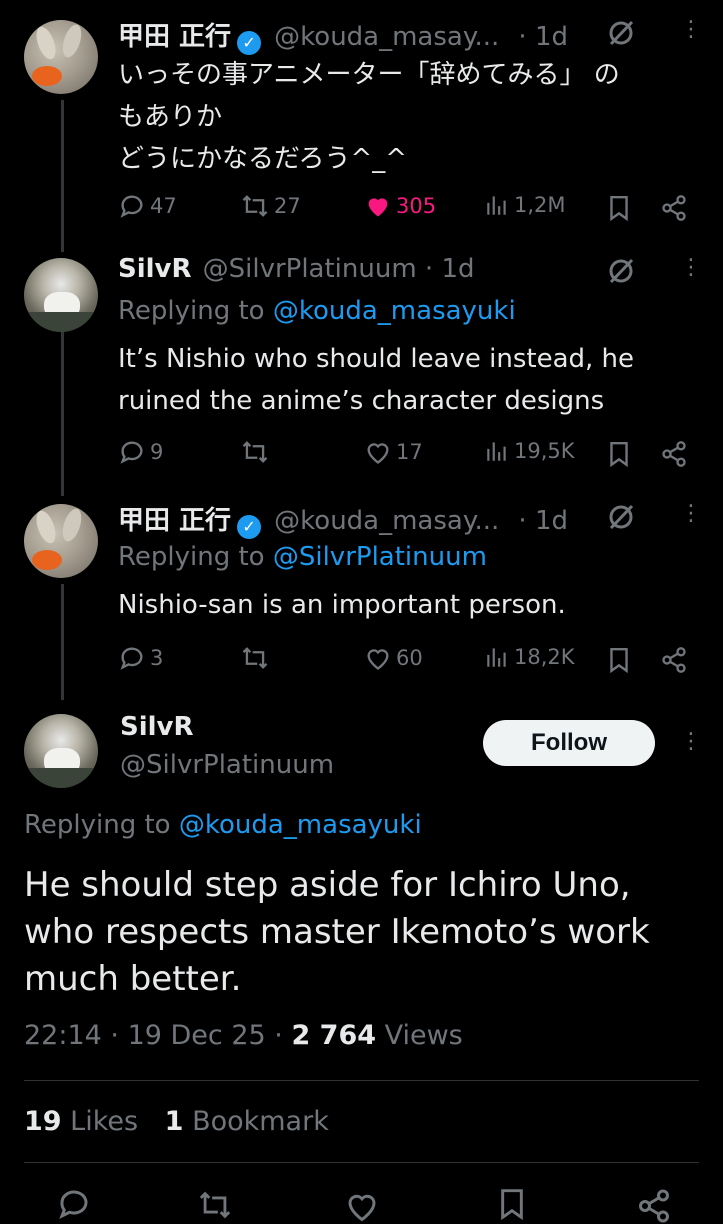 This screenshot has width=723, height=1224. What do you see at coordinates (569, 743) in the screenshot?
I see `follow-button: Follow` at bounding box center [569, 743].